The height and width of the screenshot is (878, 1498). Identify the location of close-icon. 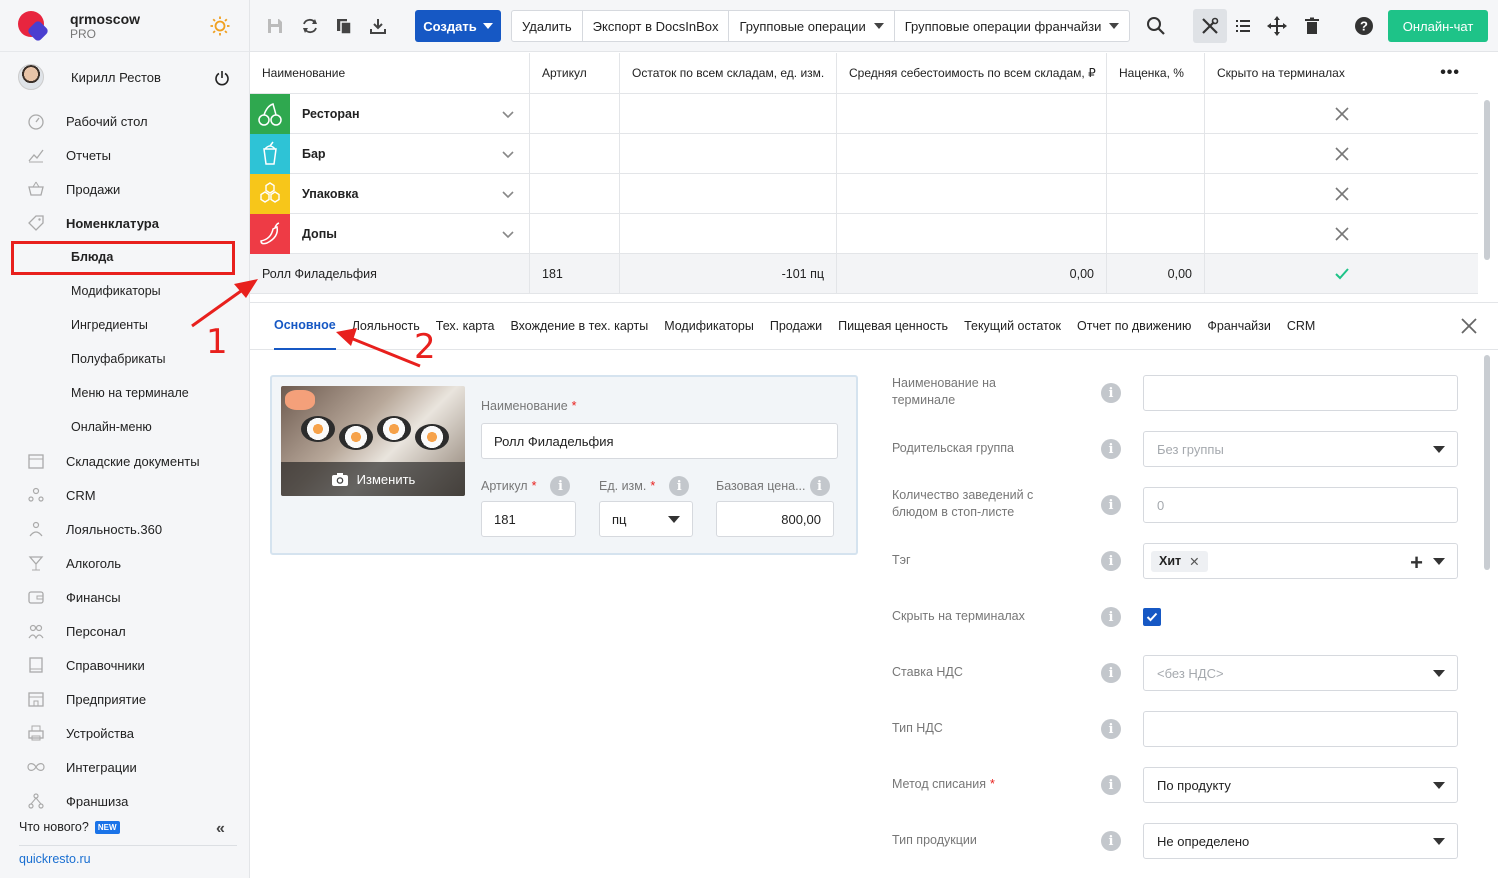
(1469, 326).